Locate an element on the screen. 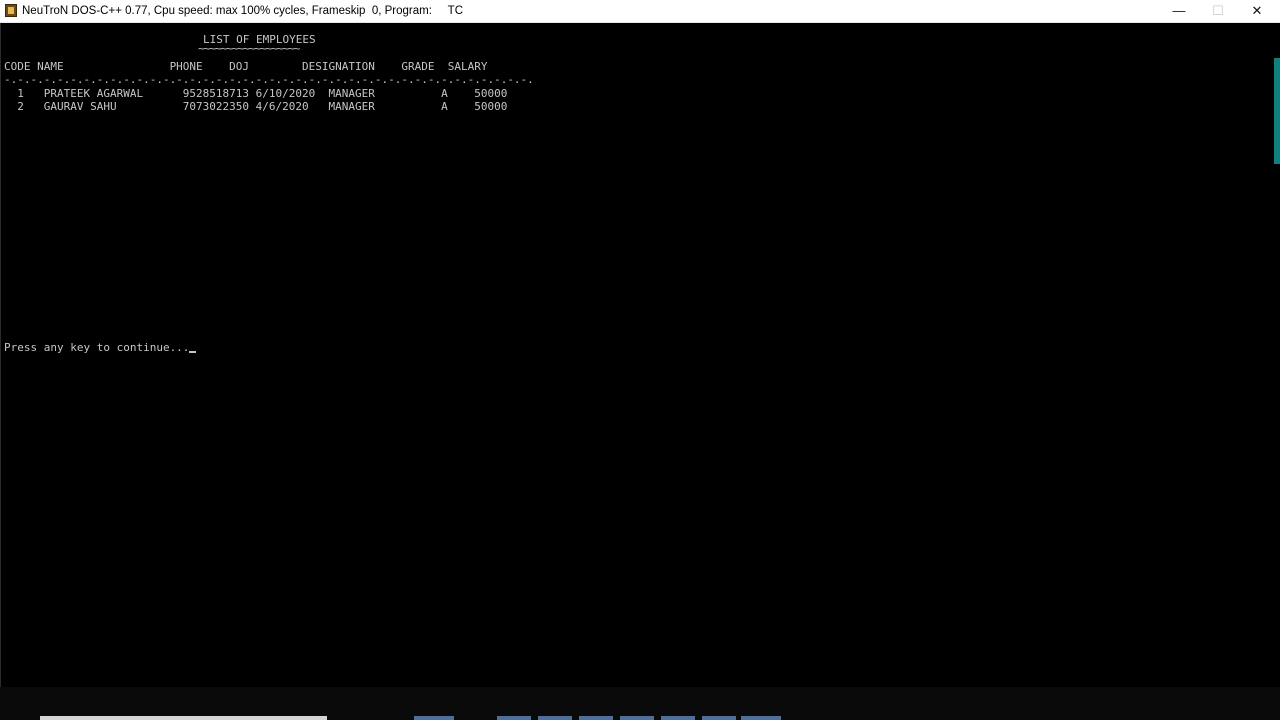 Image resolution: width=1280 pixels, height=720 pixels. text-cursor is located at coordinates (193, 352).